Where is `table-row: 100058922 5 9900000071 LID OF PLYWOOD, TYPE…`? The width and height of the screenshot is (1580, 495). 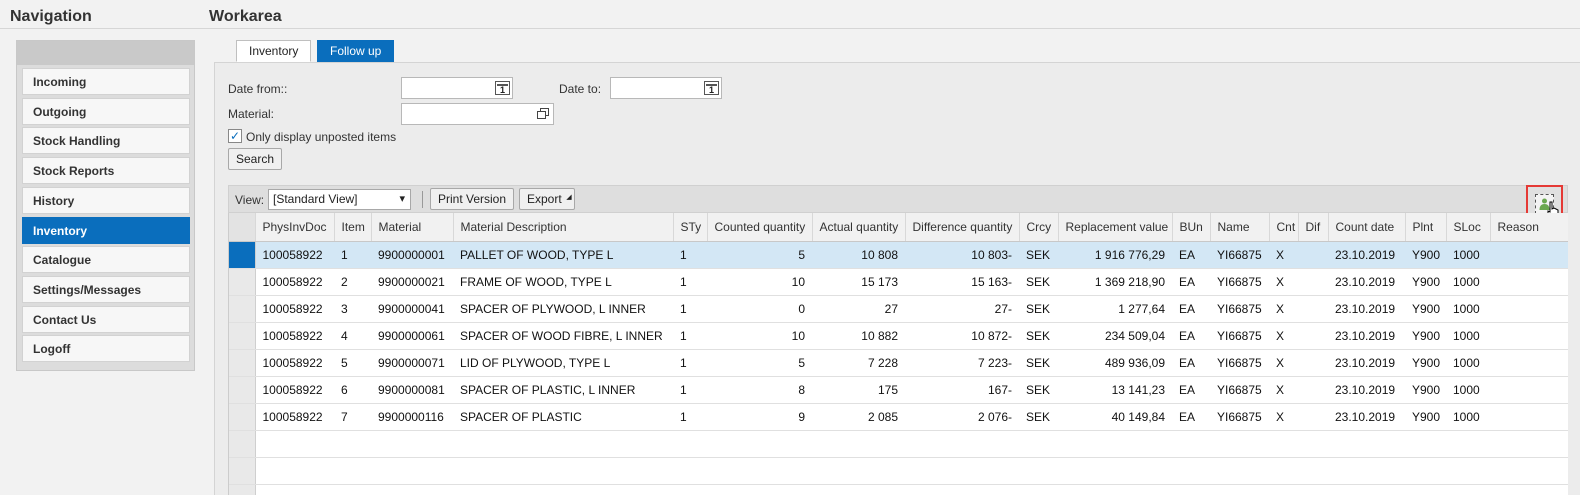 table-row: 100058922 5 9900000071 LID OF PLYWOOD, TYPE… is located at coordinates (898, 363).